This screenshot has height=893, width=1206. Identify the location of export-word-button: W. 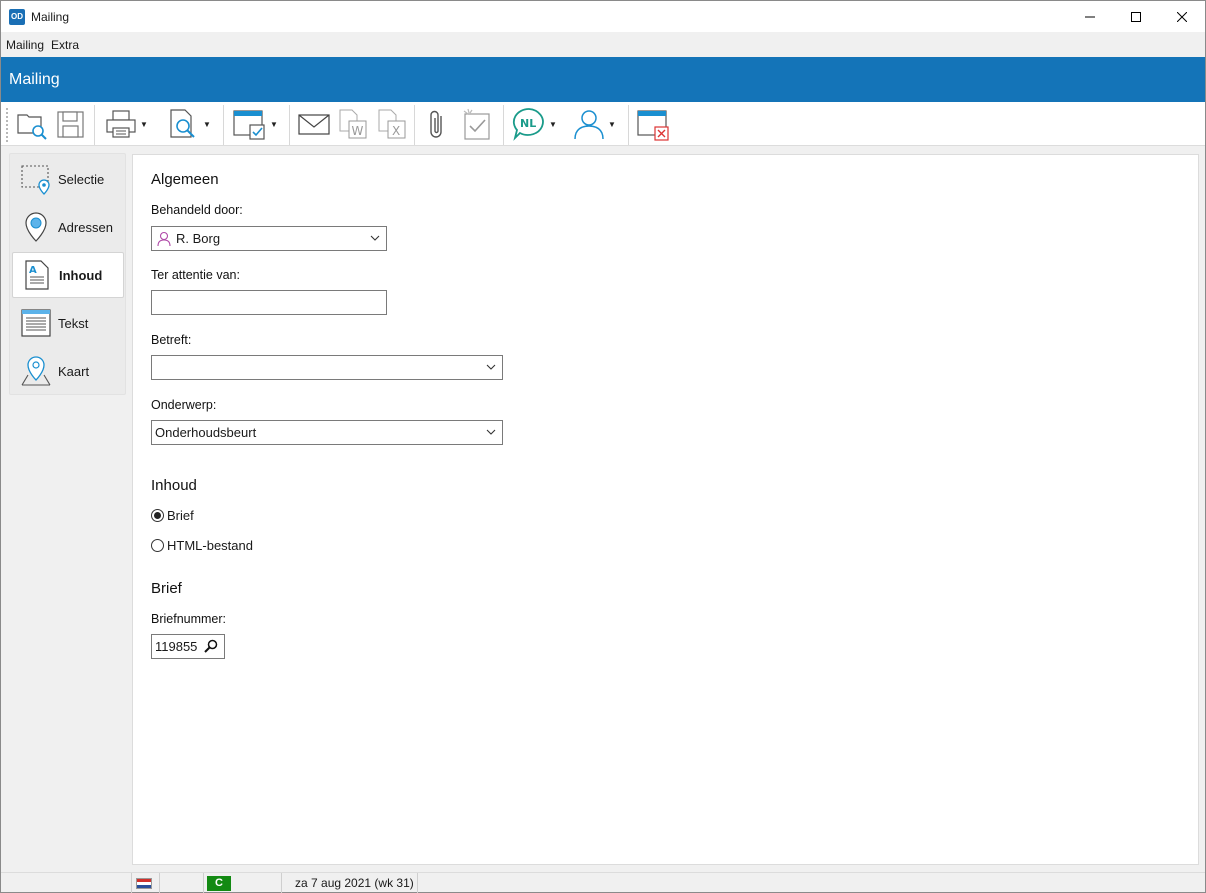
(353, 124).